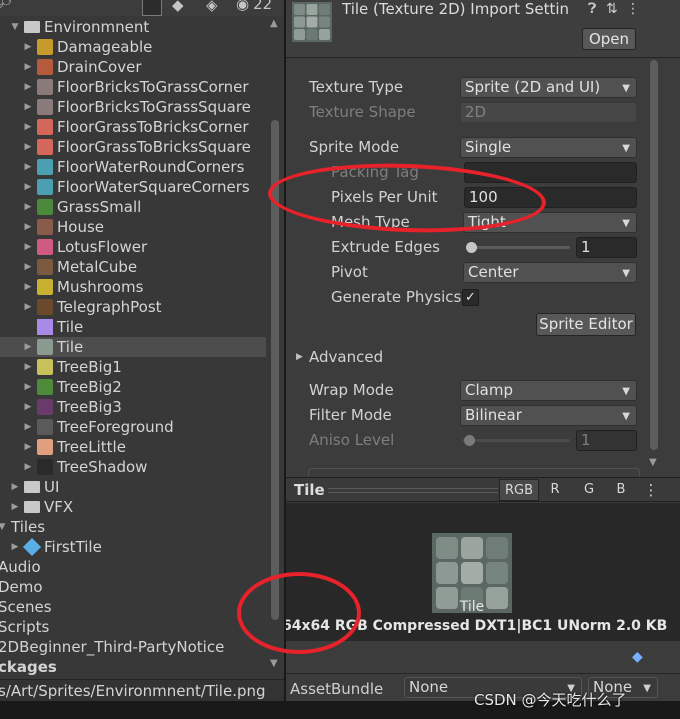  What do you see at coordinates (637, 657) in the screenshot?
I see `asset-label-icon: ◆` at bounding box center [637, 657].